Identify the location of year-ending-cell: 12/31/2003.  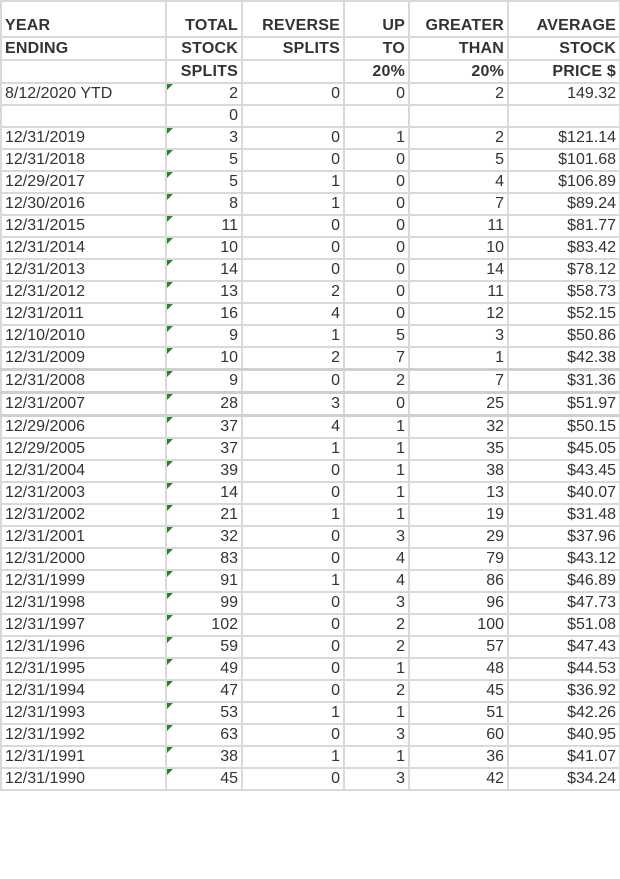
(83, 493).